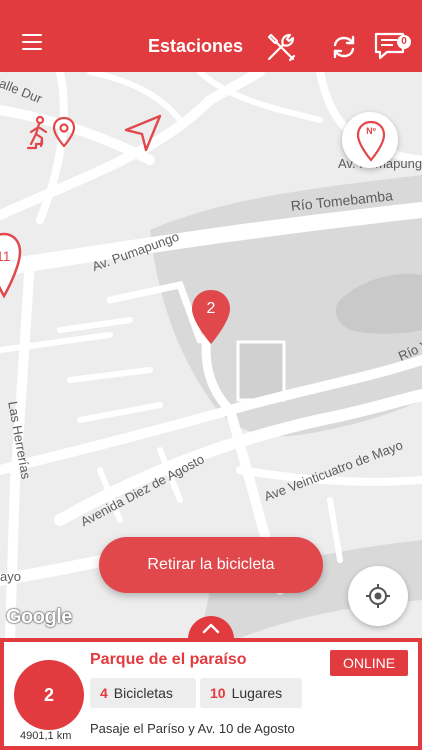 This screenshot has width=422, height=750. Describe the element at coordinates (51, 135) in the screenshot. I see `walking-route-icon` at that location.